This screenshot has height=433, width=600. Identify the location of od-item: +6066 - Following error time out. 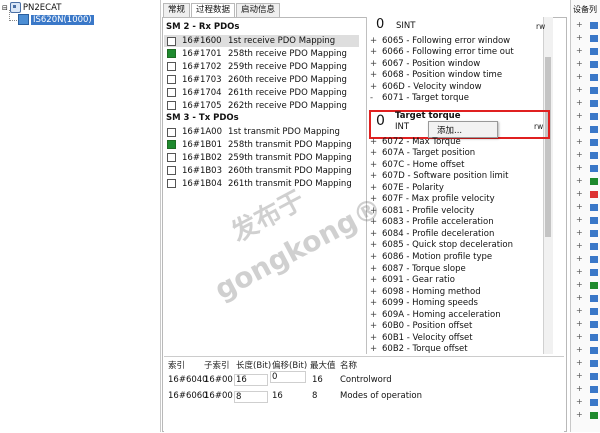
(442, 52).